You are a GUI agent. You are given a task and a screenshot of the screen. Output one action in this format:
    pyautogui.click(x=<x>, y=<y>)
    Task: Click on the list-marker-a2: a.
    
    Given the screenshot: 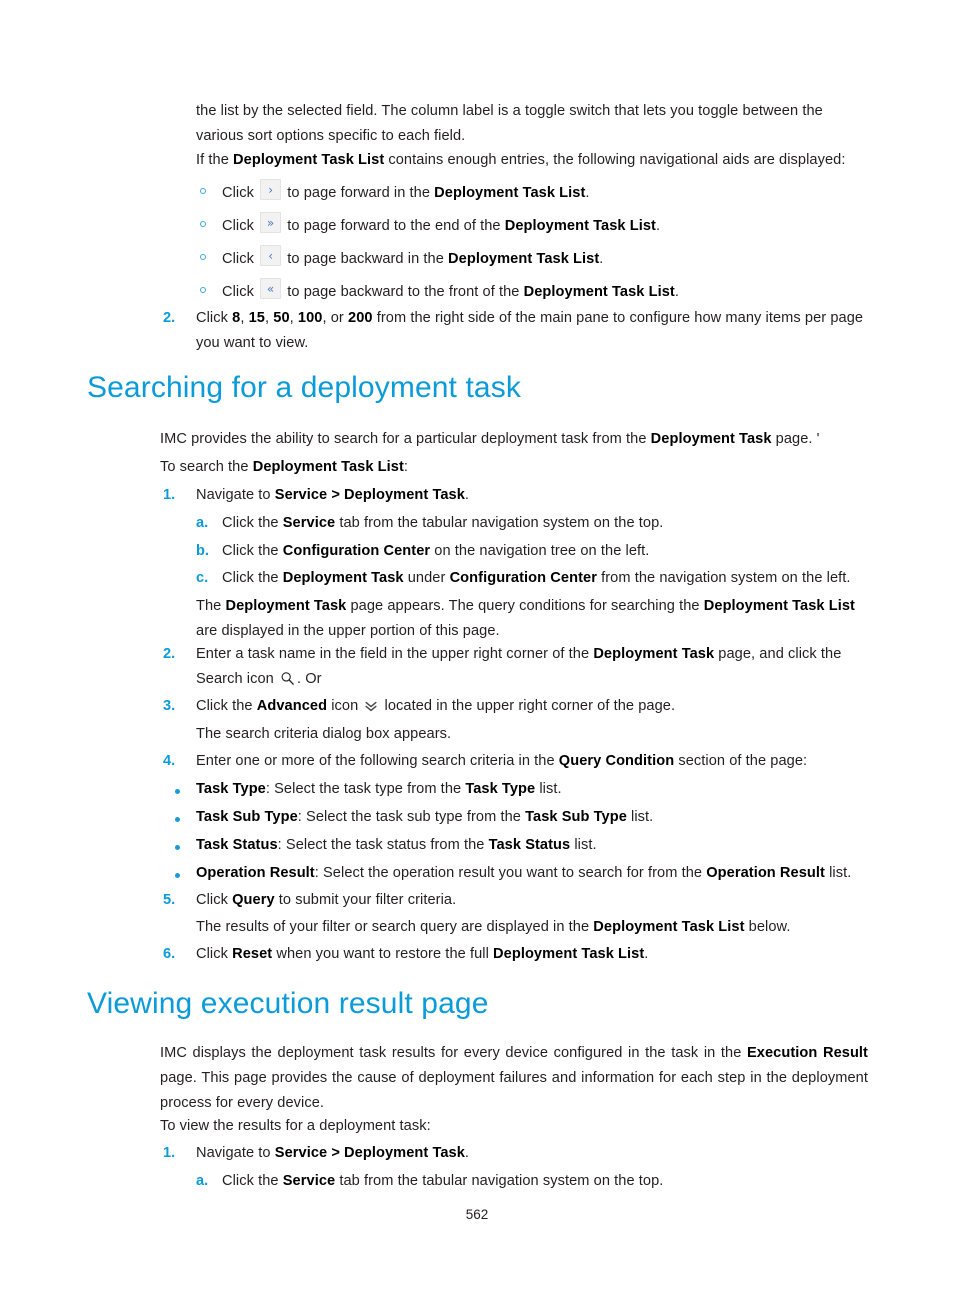 What is the action you would take?
    pyautogui.click(x=202, y=1181)
    